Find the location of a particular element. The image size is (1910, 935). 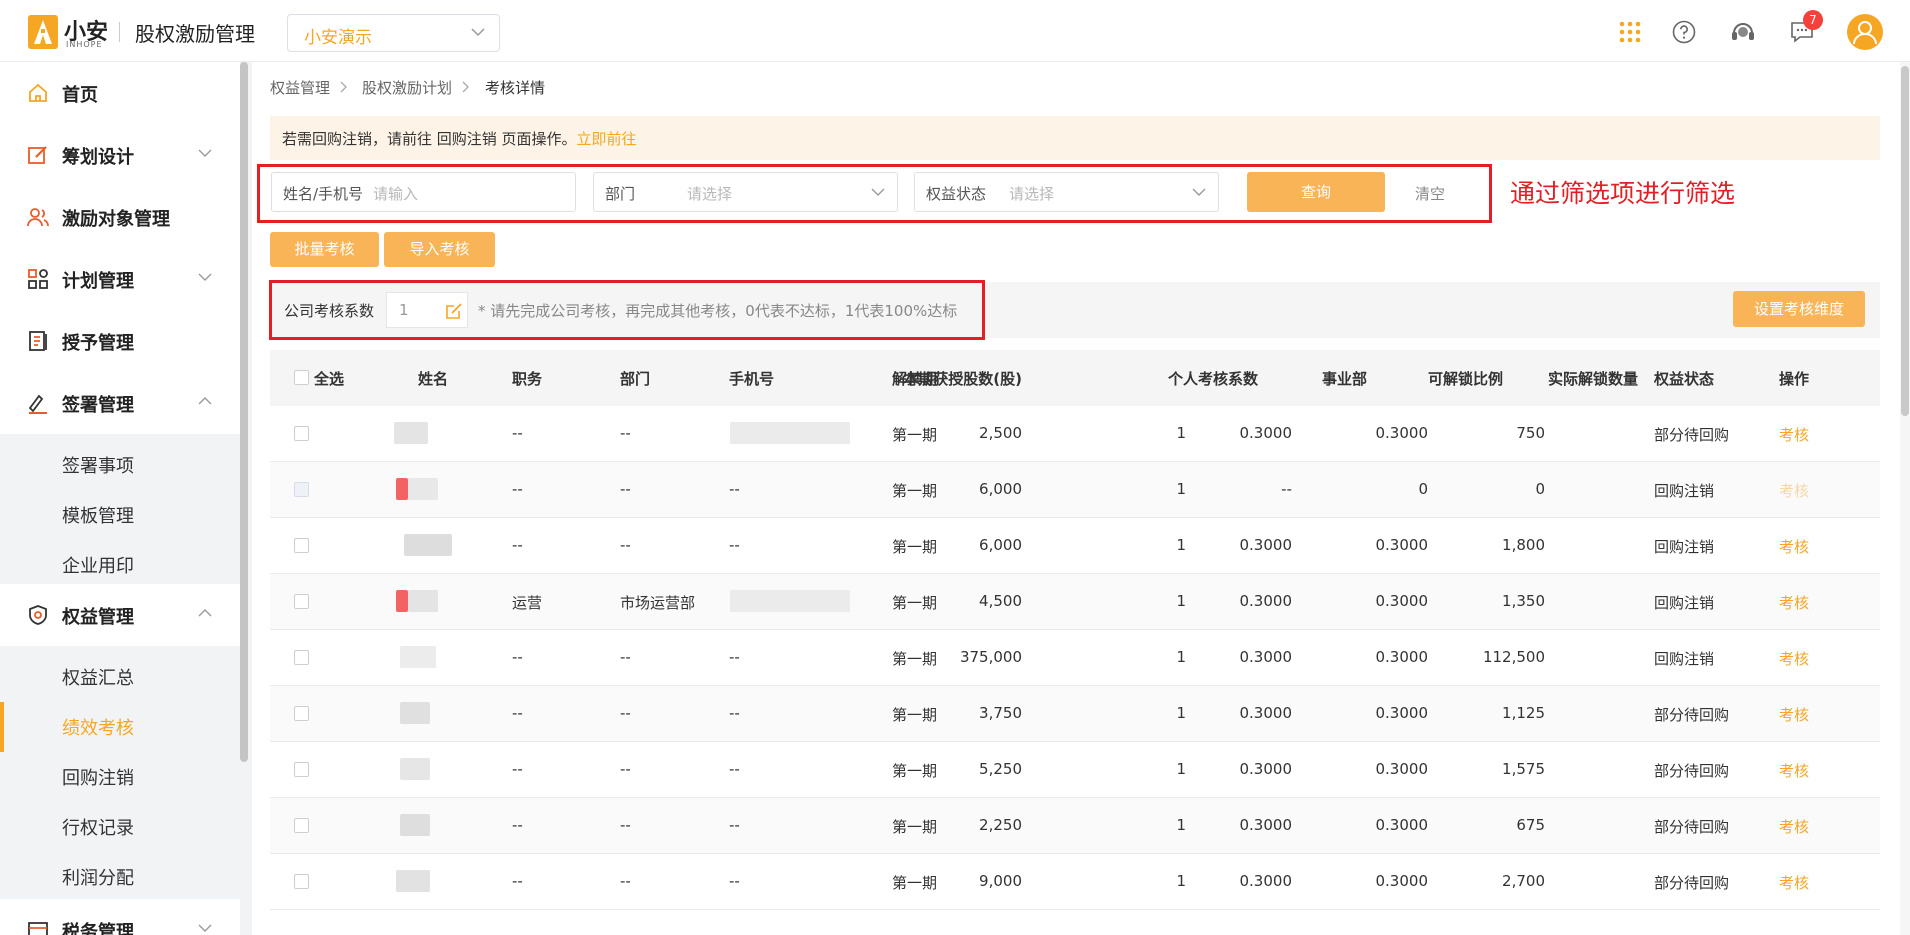

content-scrollbar-thumb is located at coordinates (1905, 241).